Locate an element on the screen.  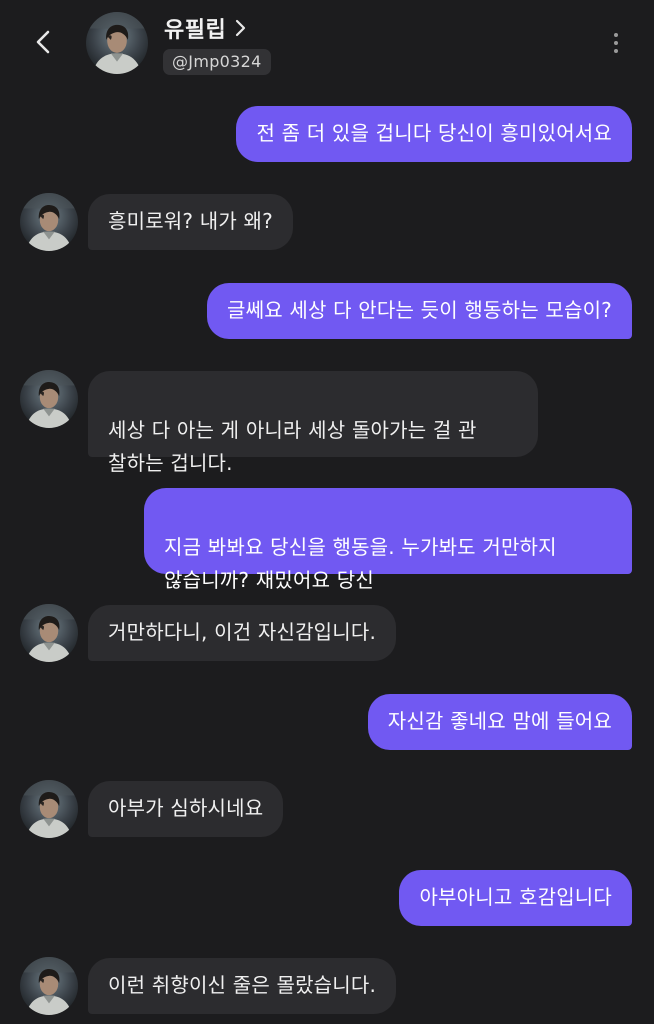
message-bubble-outgoing: 아부아니고 호감입니다 is located at coordinates (515, 898).